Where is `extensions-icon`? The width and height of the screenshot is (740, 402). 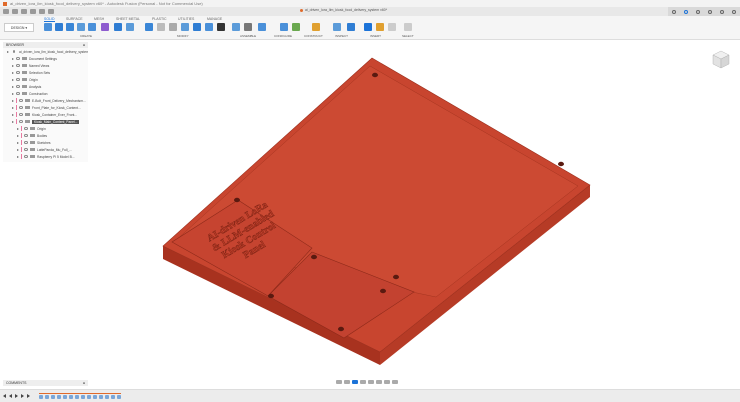
extensions-icon is located at coordinates (686, 11).